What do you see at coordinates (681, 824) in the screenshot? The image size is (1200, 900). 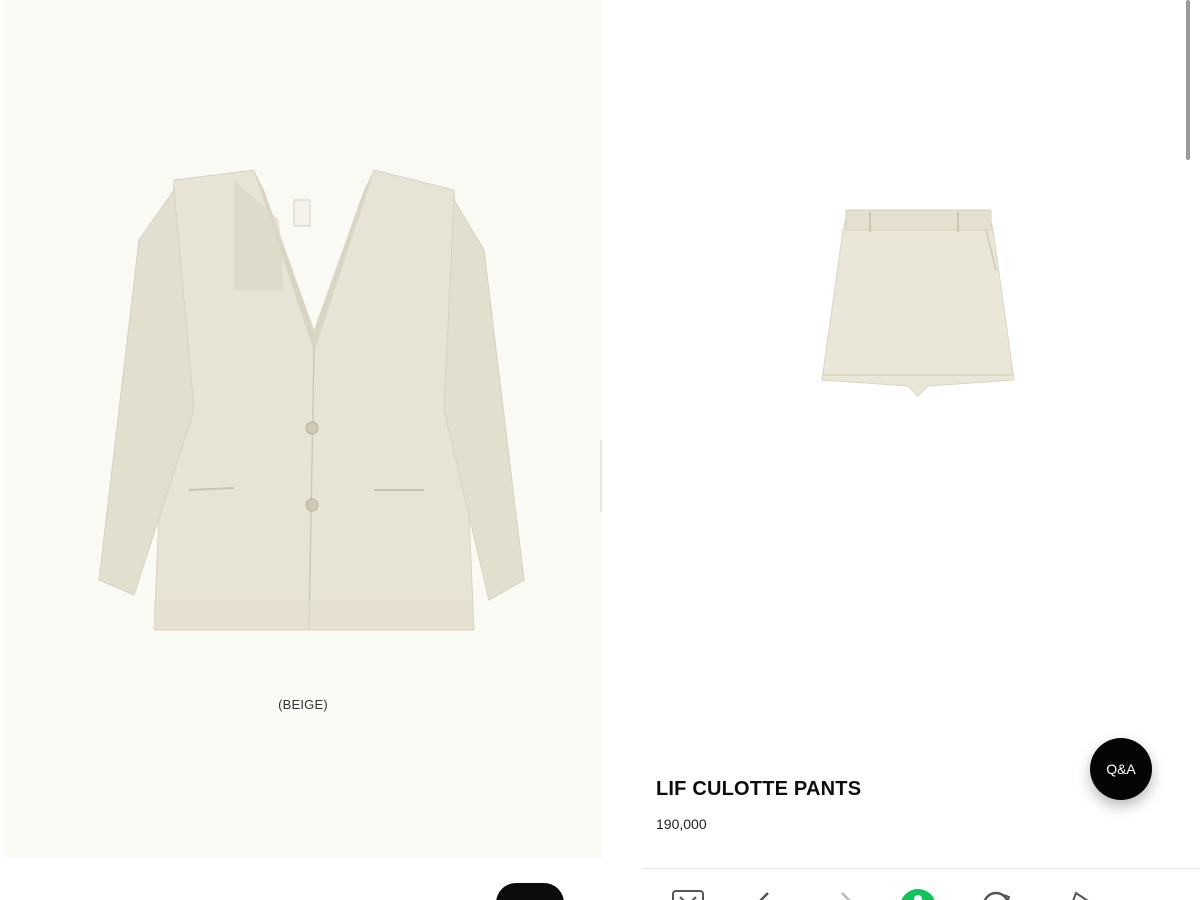 I see `product-price: 190,000` at bounding box center [681, 824].